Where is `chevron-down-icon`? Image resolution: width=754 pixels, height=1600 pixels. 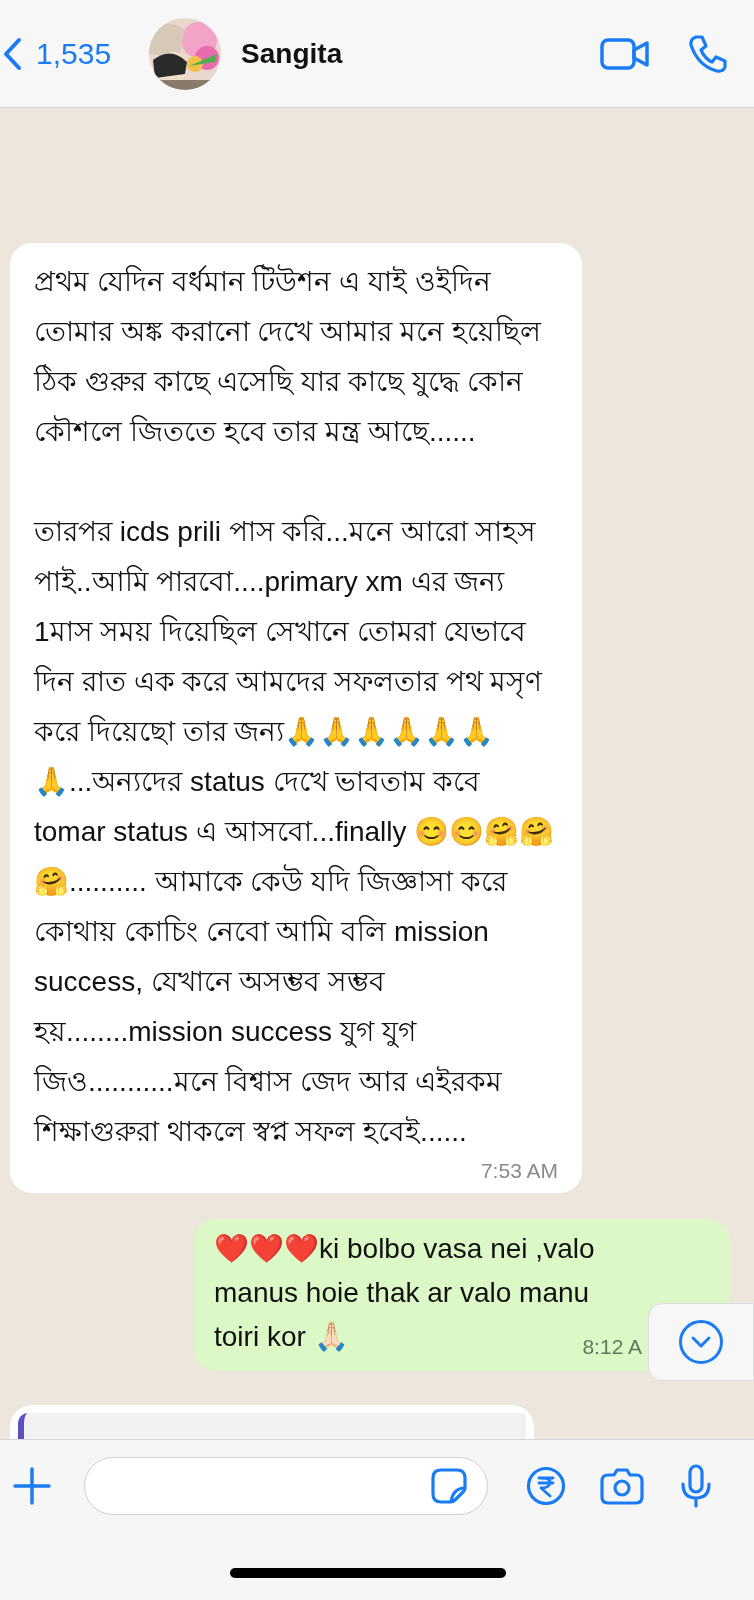 chevron-down-icon is located at coordinates (701, 1342).